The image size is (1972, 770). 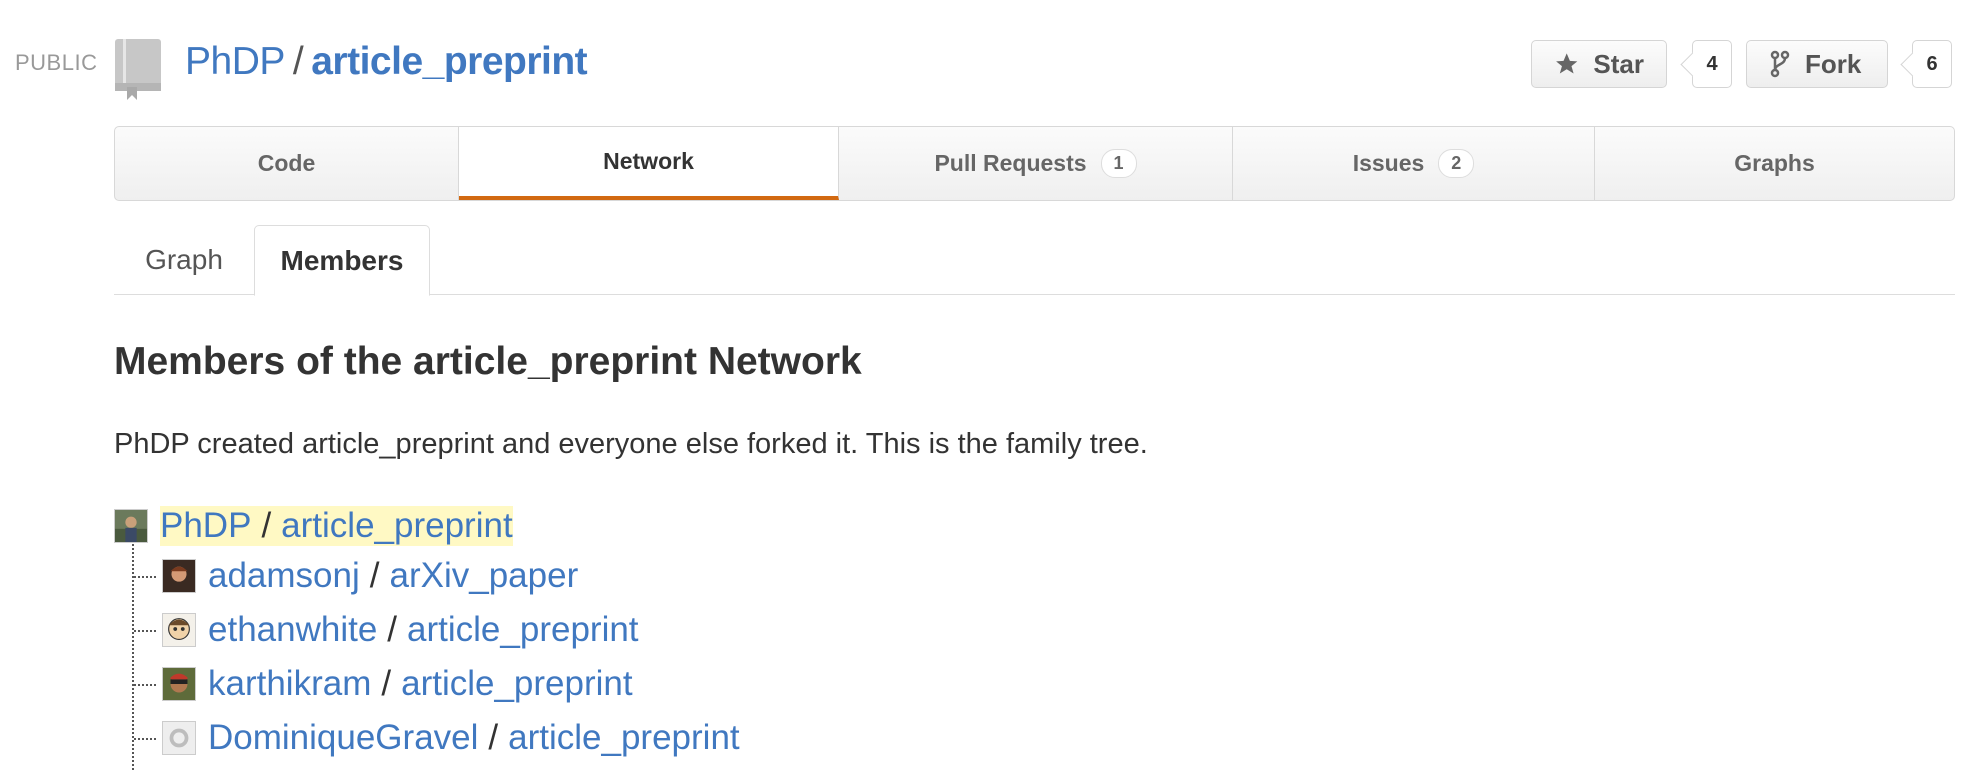 I want to click on tab-label: Code, so click(x=286, y=163).